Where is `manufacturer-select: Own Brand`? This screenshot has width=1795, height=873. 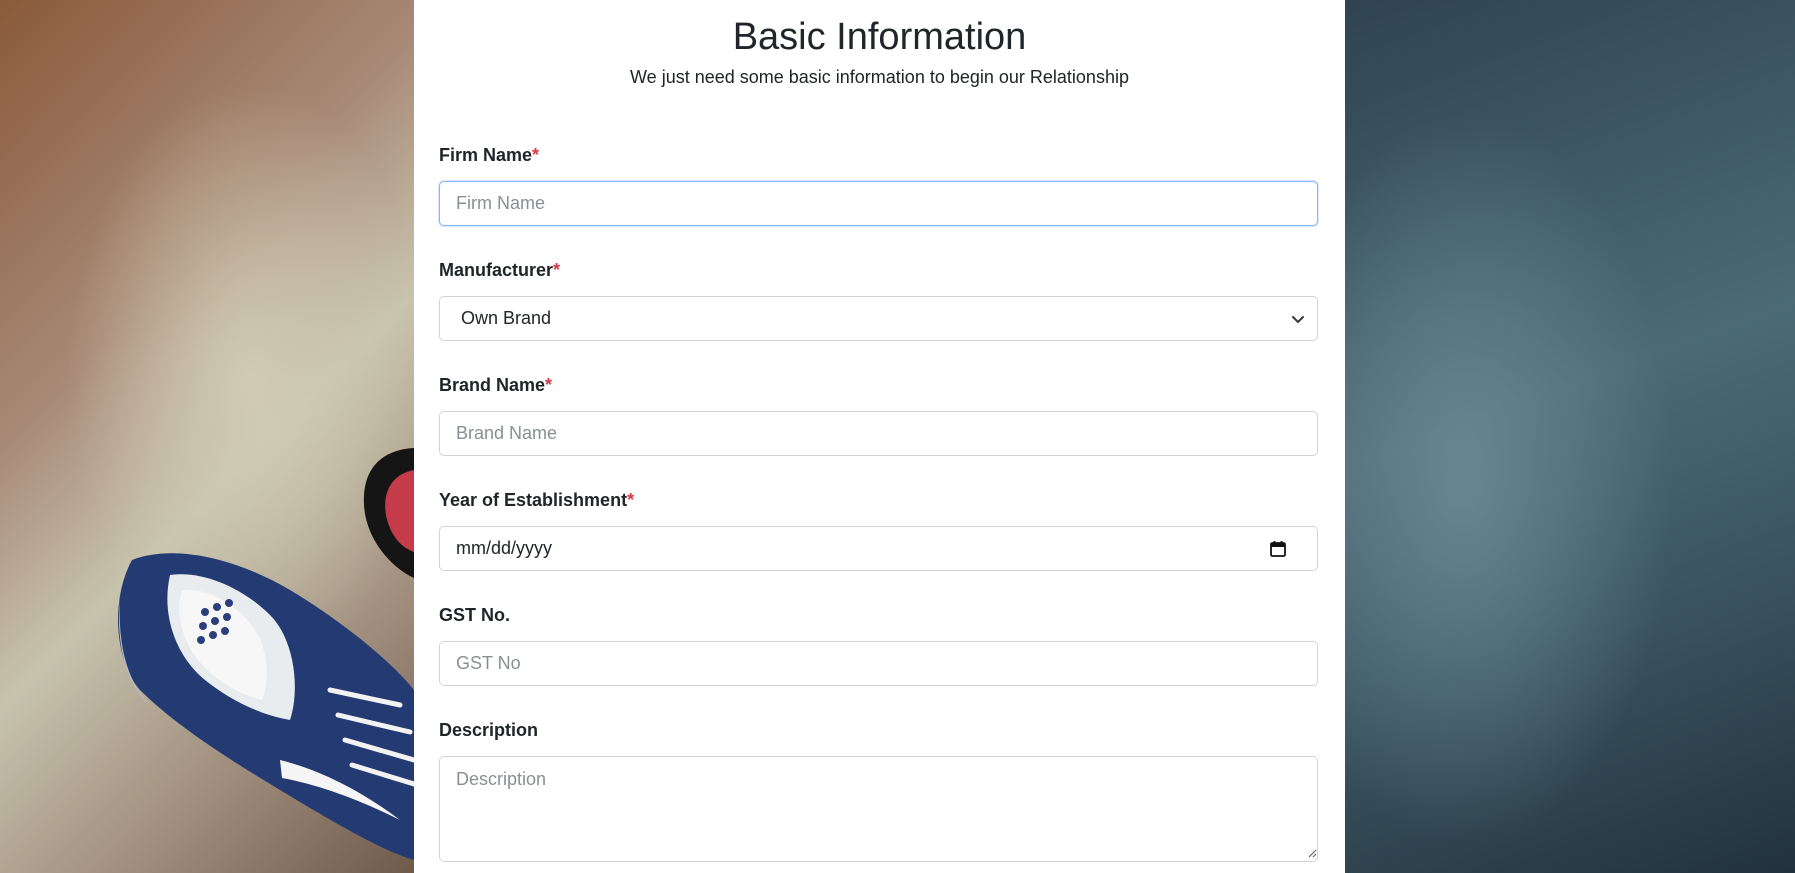 manufacturer-select: Own Brand is located at coordinates (878, 318).